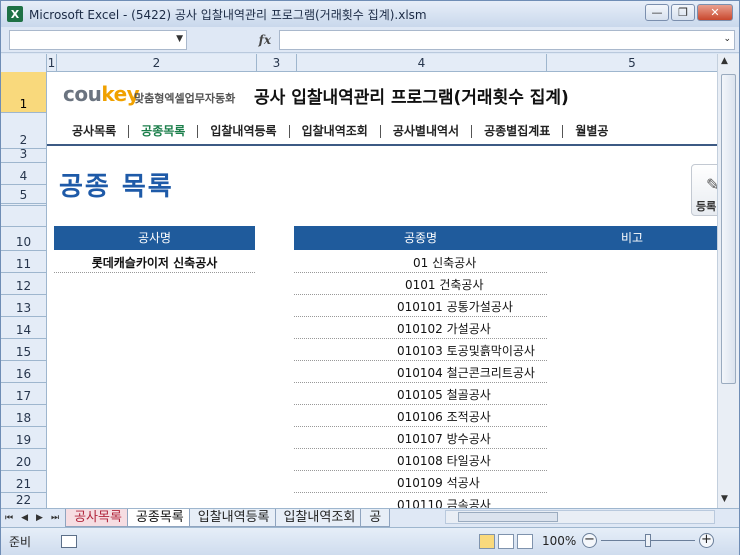  Describe the element at coordinates (724, 61) in the screenshot. I see `scroll-up-icon: ▲` at that location.